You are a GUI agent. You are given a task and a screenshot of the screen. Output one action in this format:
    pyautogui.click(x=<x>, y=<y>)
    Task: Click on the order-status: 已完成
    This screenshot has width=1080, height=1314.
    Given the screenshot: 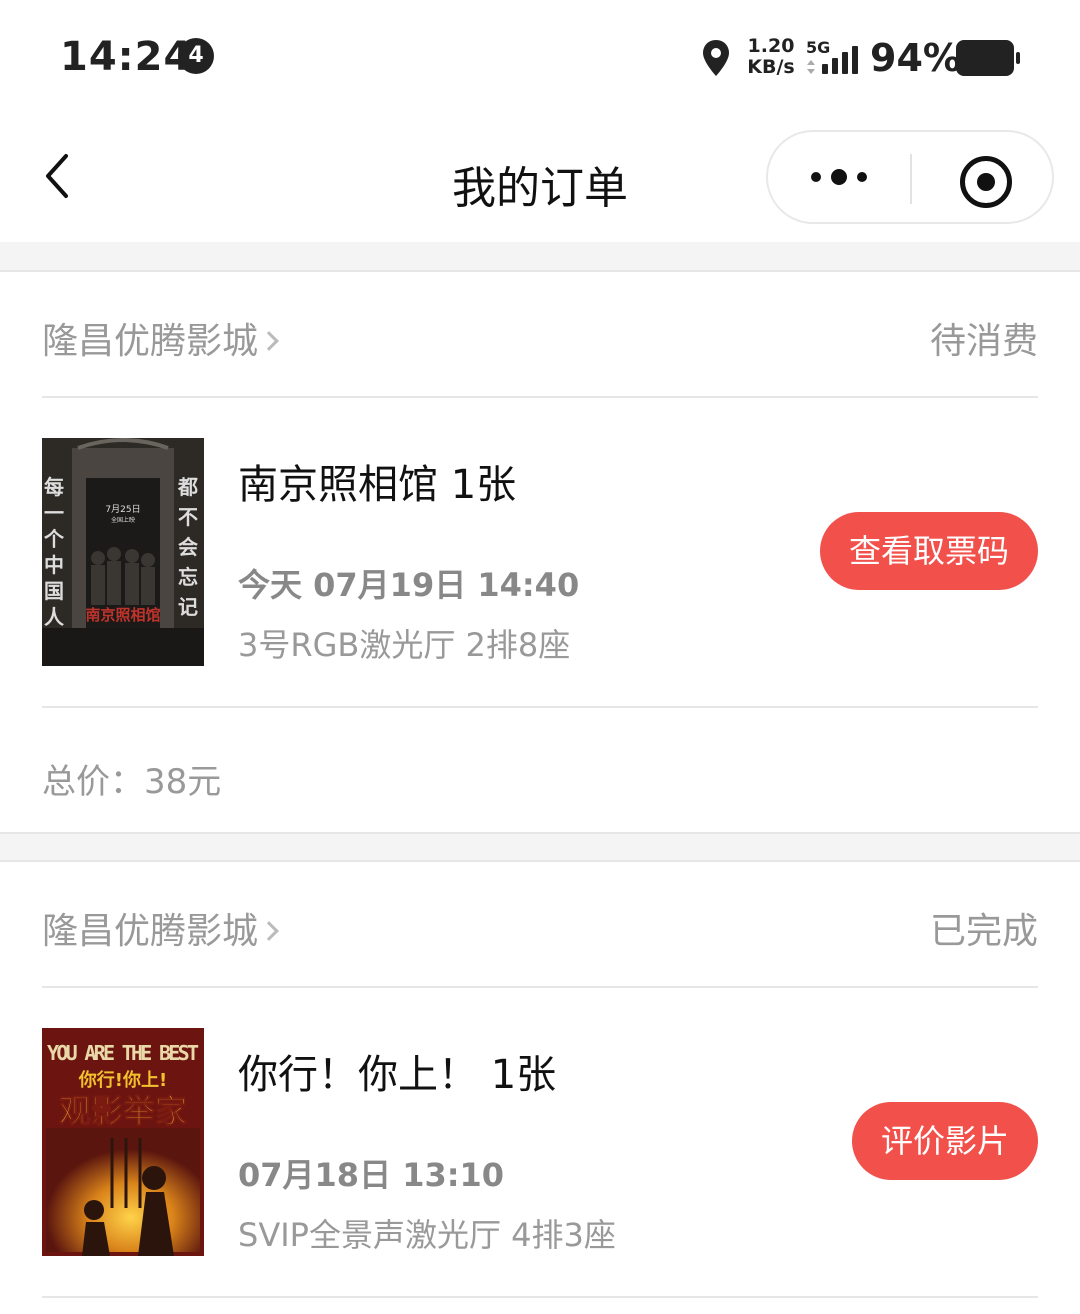 What is the action you would take?
    pyautogui.click(x=983, y=931)
    